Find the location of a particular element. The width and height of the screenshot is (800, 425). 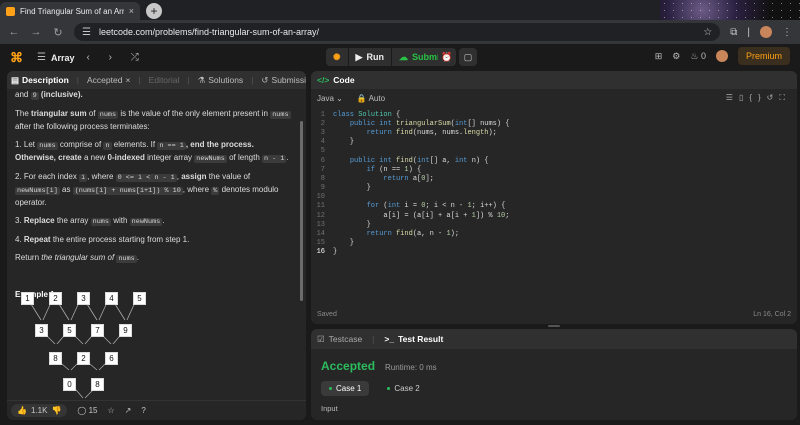

code-source: public int triangularSum(int[] nums) { is located at coordinates (421, 124).